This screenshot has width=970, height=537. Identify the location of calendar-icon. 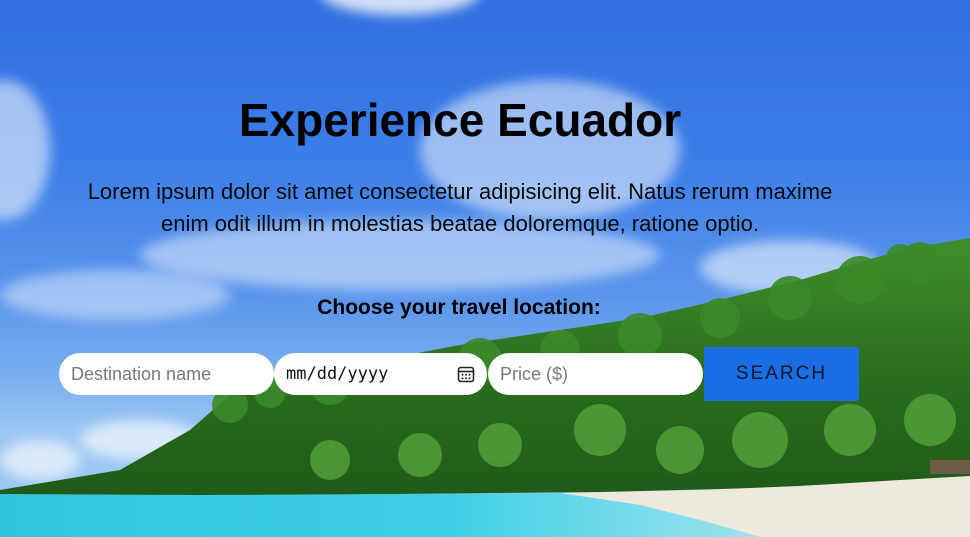
(466, 374).